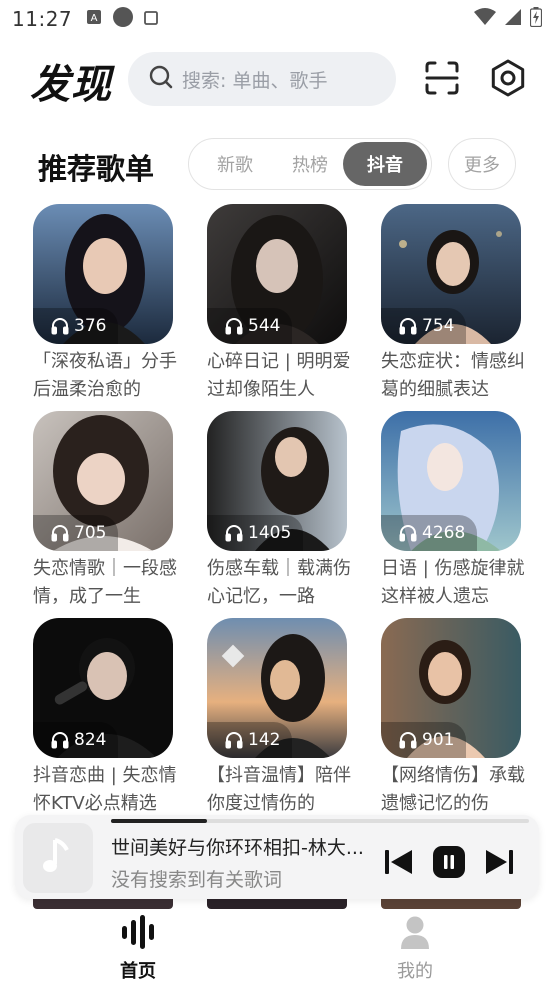 This screenshot has height=985, width=554. What do you see at coordinates (105, 375) in the screenshot?
I see `playlist-title: 「深夜私语」分手后温柔治愈的` at bounding box center [105, 375].